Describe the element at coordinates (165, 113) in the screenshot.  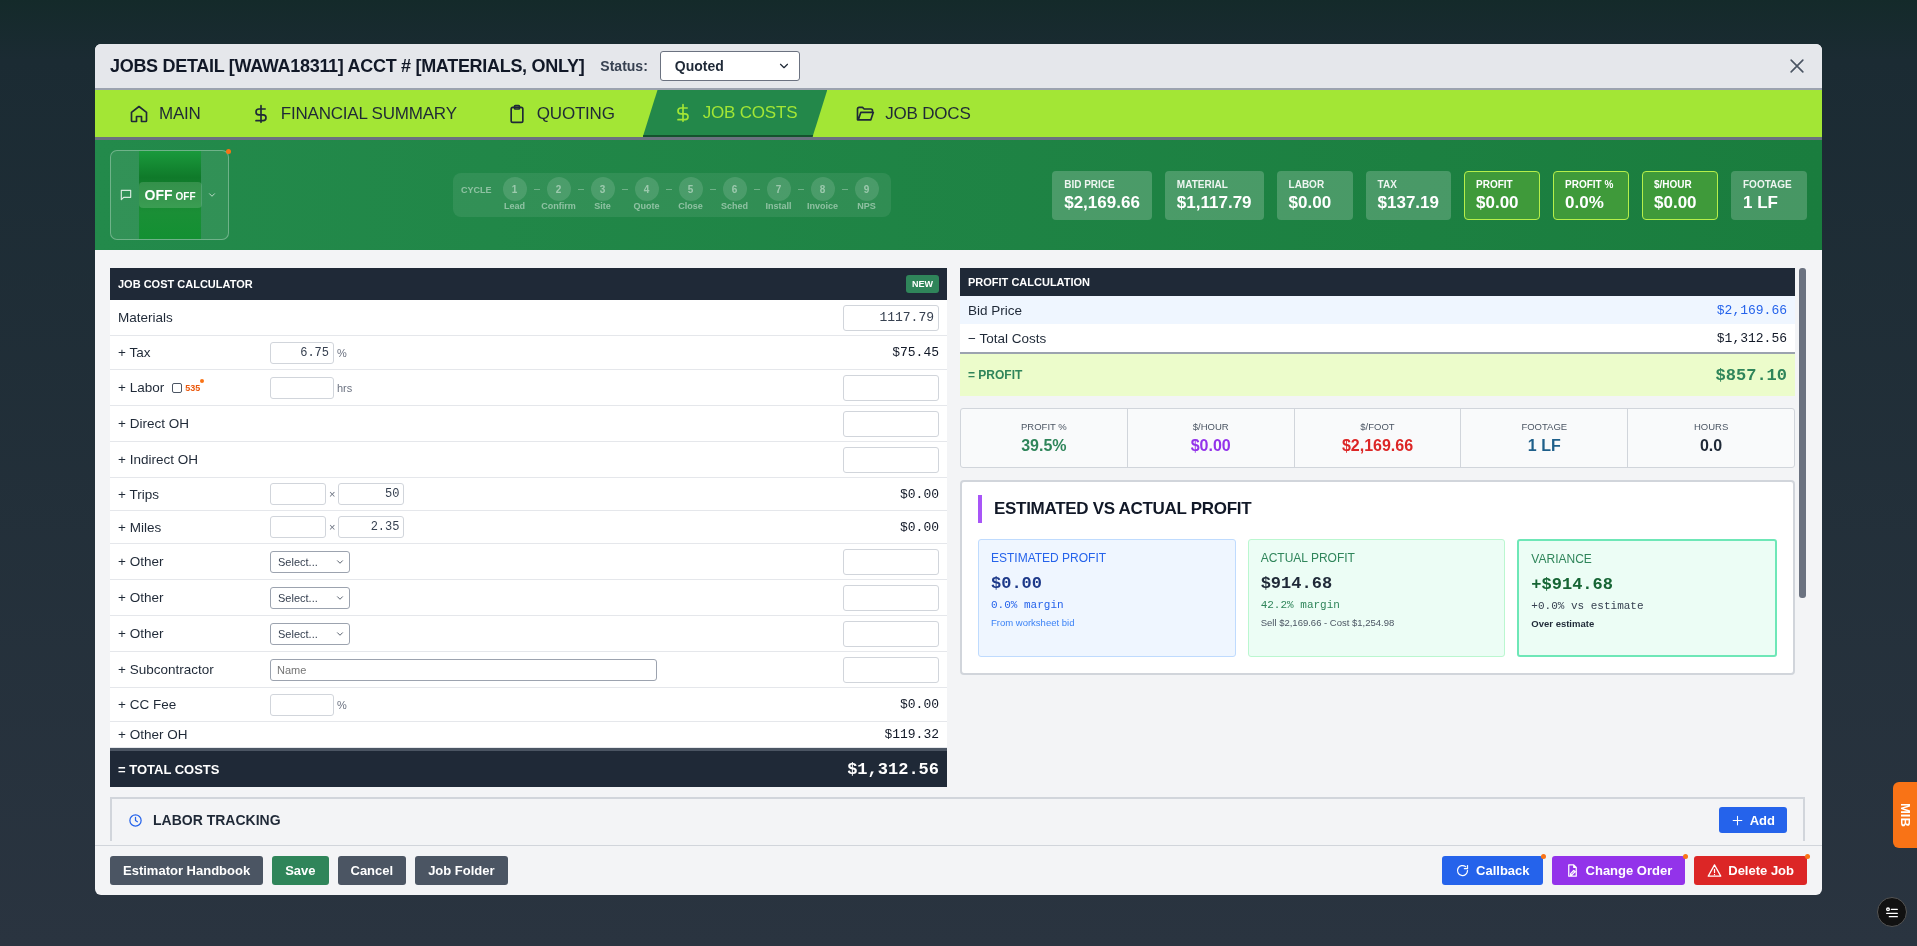
I see `tab: MAIN` at that location.